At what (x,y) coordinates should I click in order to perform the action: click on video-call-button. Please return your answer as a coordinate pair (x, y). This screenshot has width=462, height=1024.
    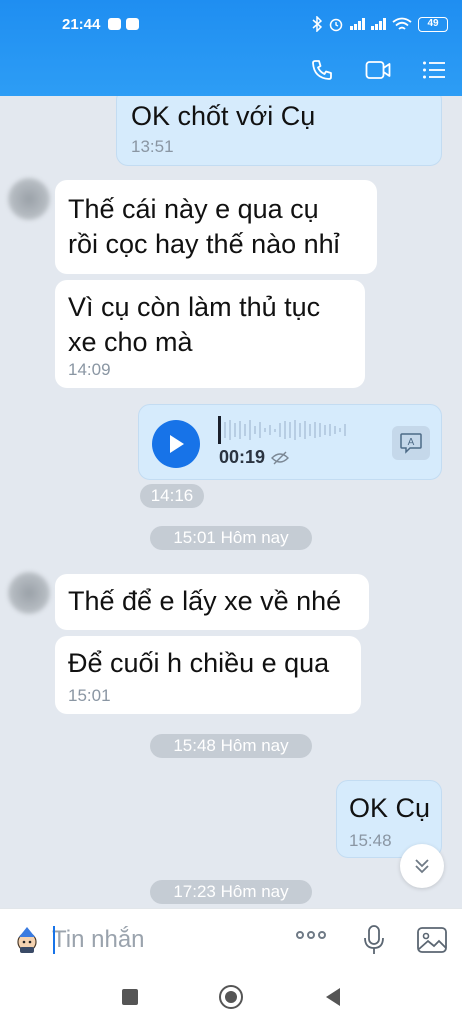
    Looking at the image, I should click on (378, 70).